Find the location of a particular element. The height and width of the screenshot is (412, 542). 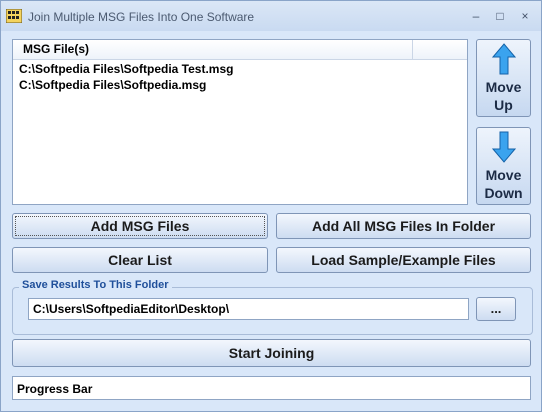

maximize-button: □ is located at coordinates (500, 16).